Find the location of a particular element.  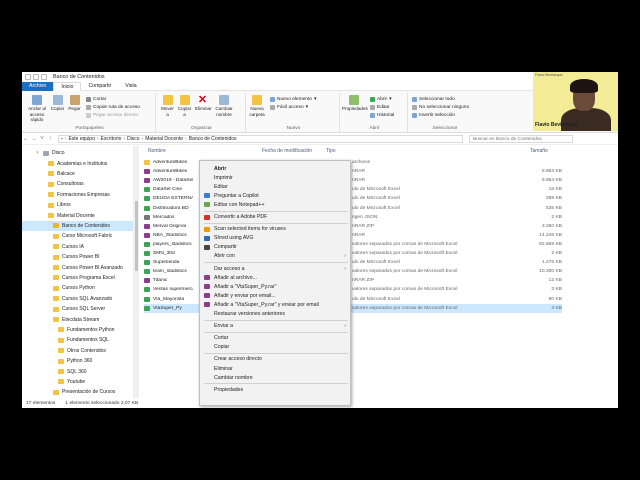

nav-item: Presentación de Cursos is located at coordinates (77, 392).